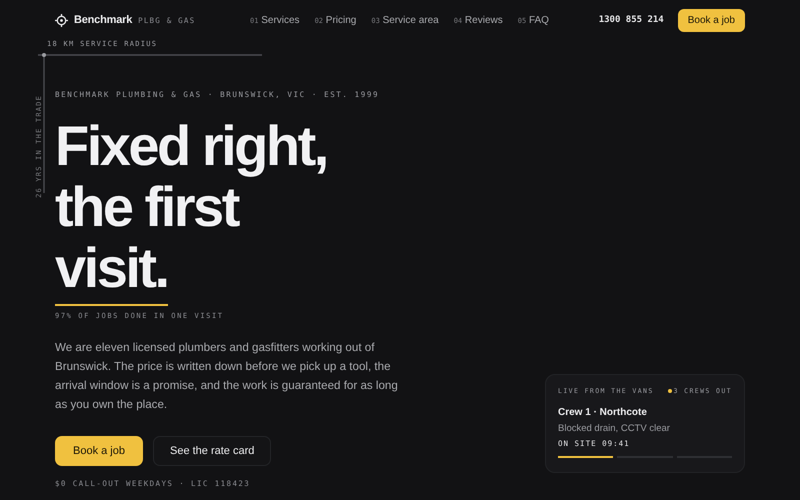 The height and width of the screenshot is (500, 800). What do you see at coordinates (212, 451) in the screenshot?
I see `rate-card-button: See the rate card` at bounding box center [212, 451].